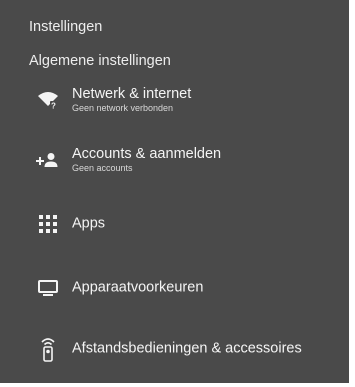 The height and width of the screenshot is (387, 355). Describe the element at coordinates (66, 27) in the screenshot. I see `page-title: Instellingen` at that location.